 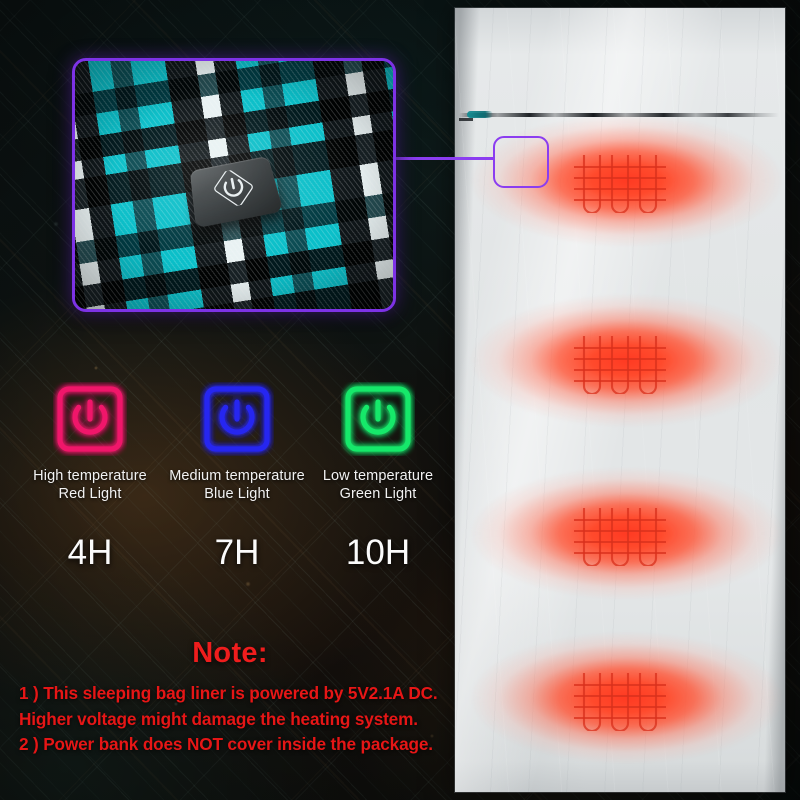 I want to click on mode-low: Low temperature Green Light, so click(x=378, y=442).